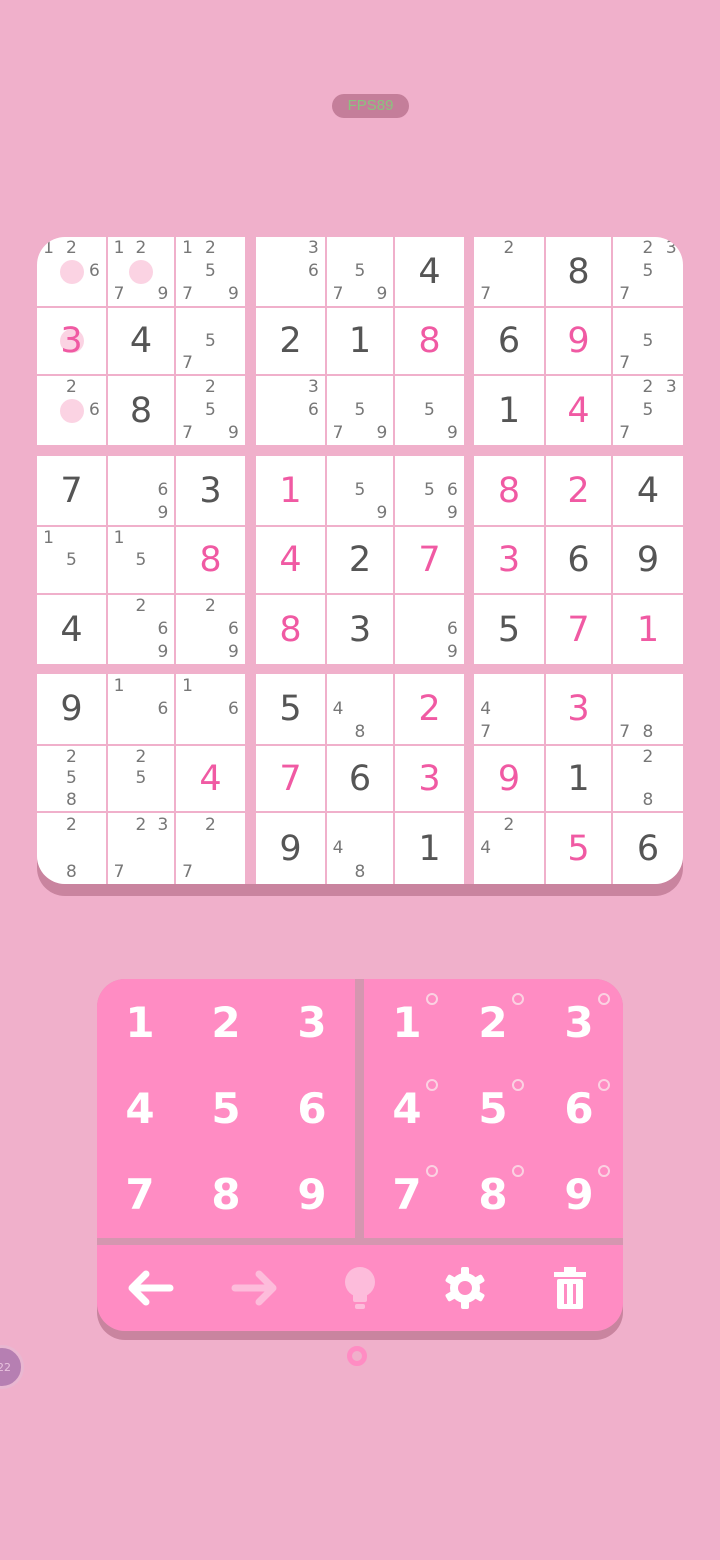 The width and height of the screenshot is (720, 1560). I want to click on board-cell: 26, so click(71, 410).